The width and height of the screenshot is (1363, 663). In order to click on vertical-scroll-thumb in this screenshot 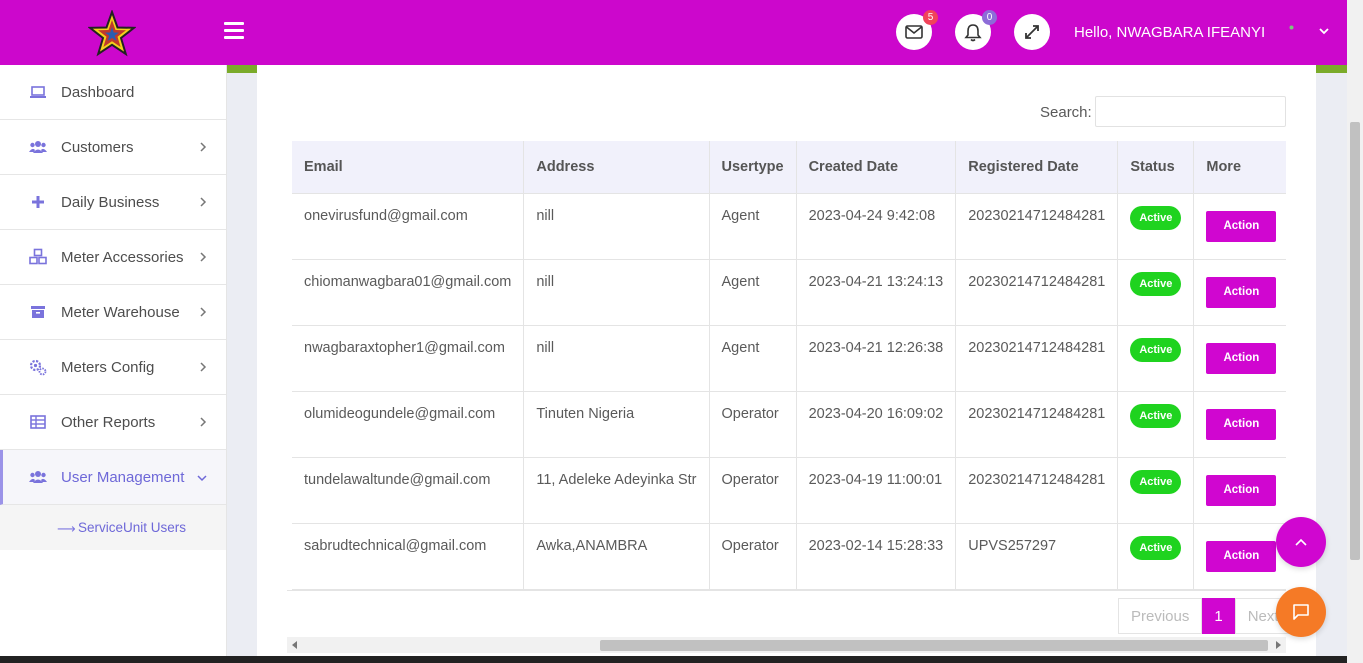, I will do `click(1355, 341)`.